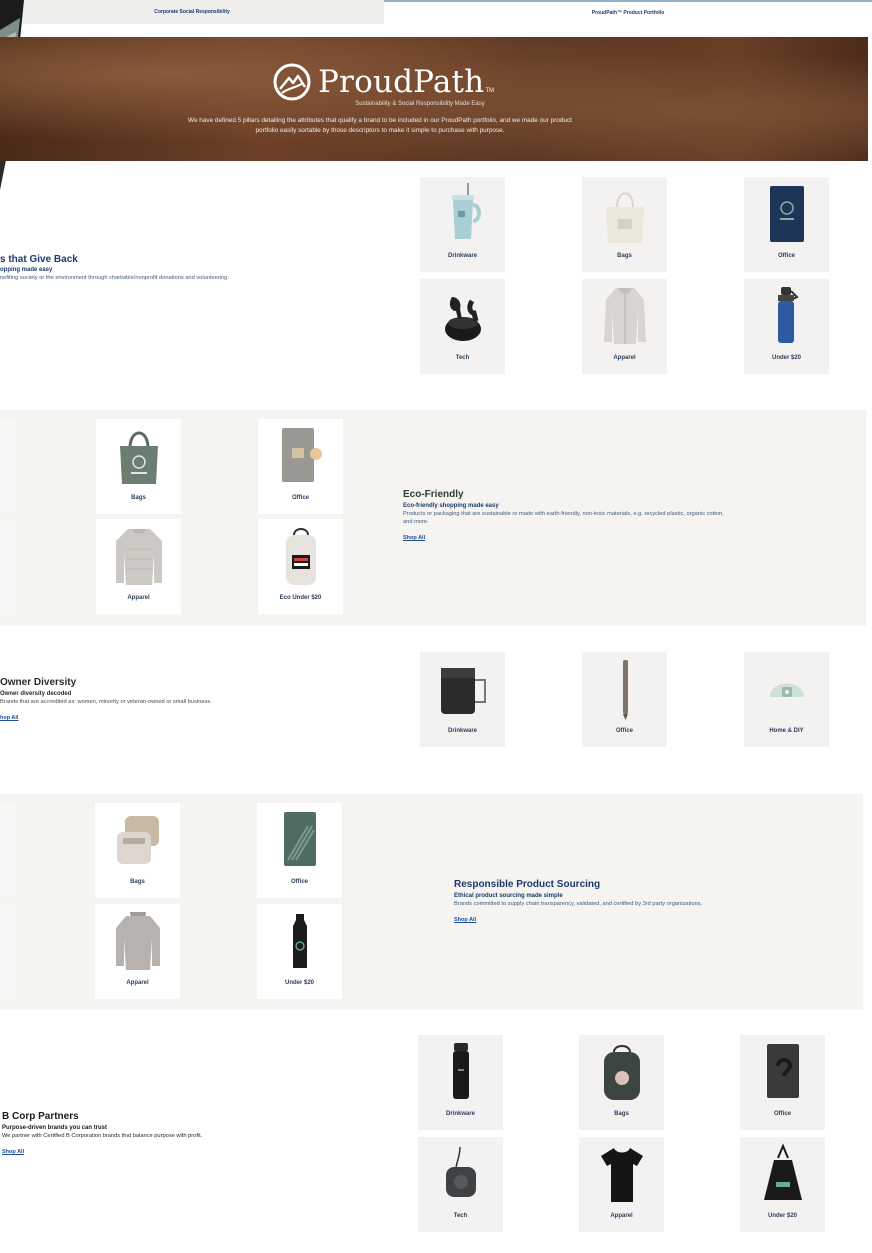  What do you see at coordinates (460, 1173) in the screenshot?
I see `wireless-charger-image` at bounding box center [460, 1173].